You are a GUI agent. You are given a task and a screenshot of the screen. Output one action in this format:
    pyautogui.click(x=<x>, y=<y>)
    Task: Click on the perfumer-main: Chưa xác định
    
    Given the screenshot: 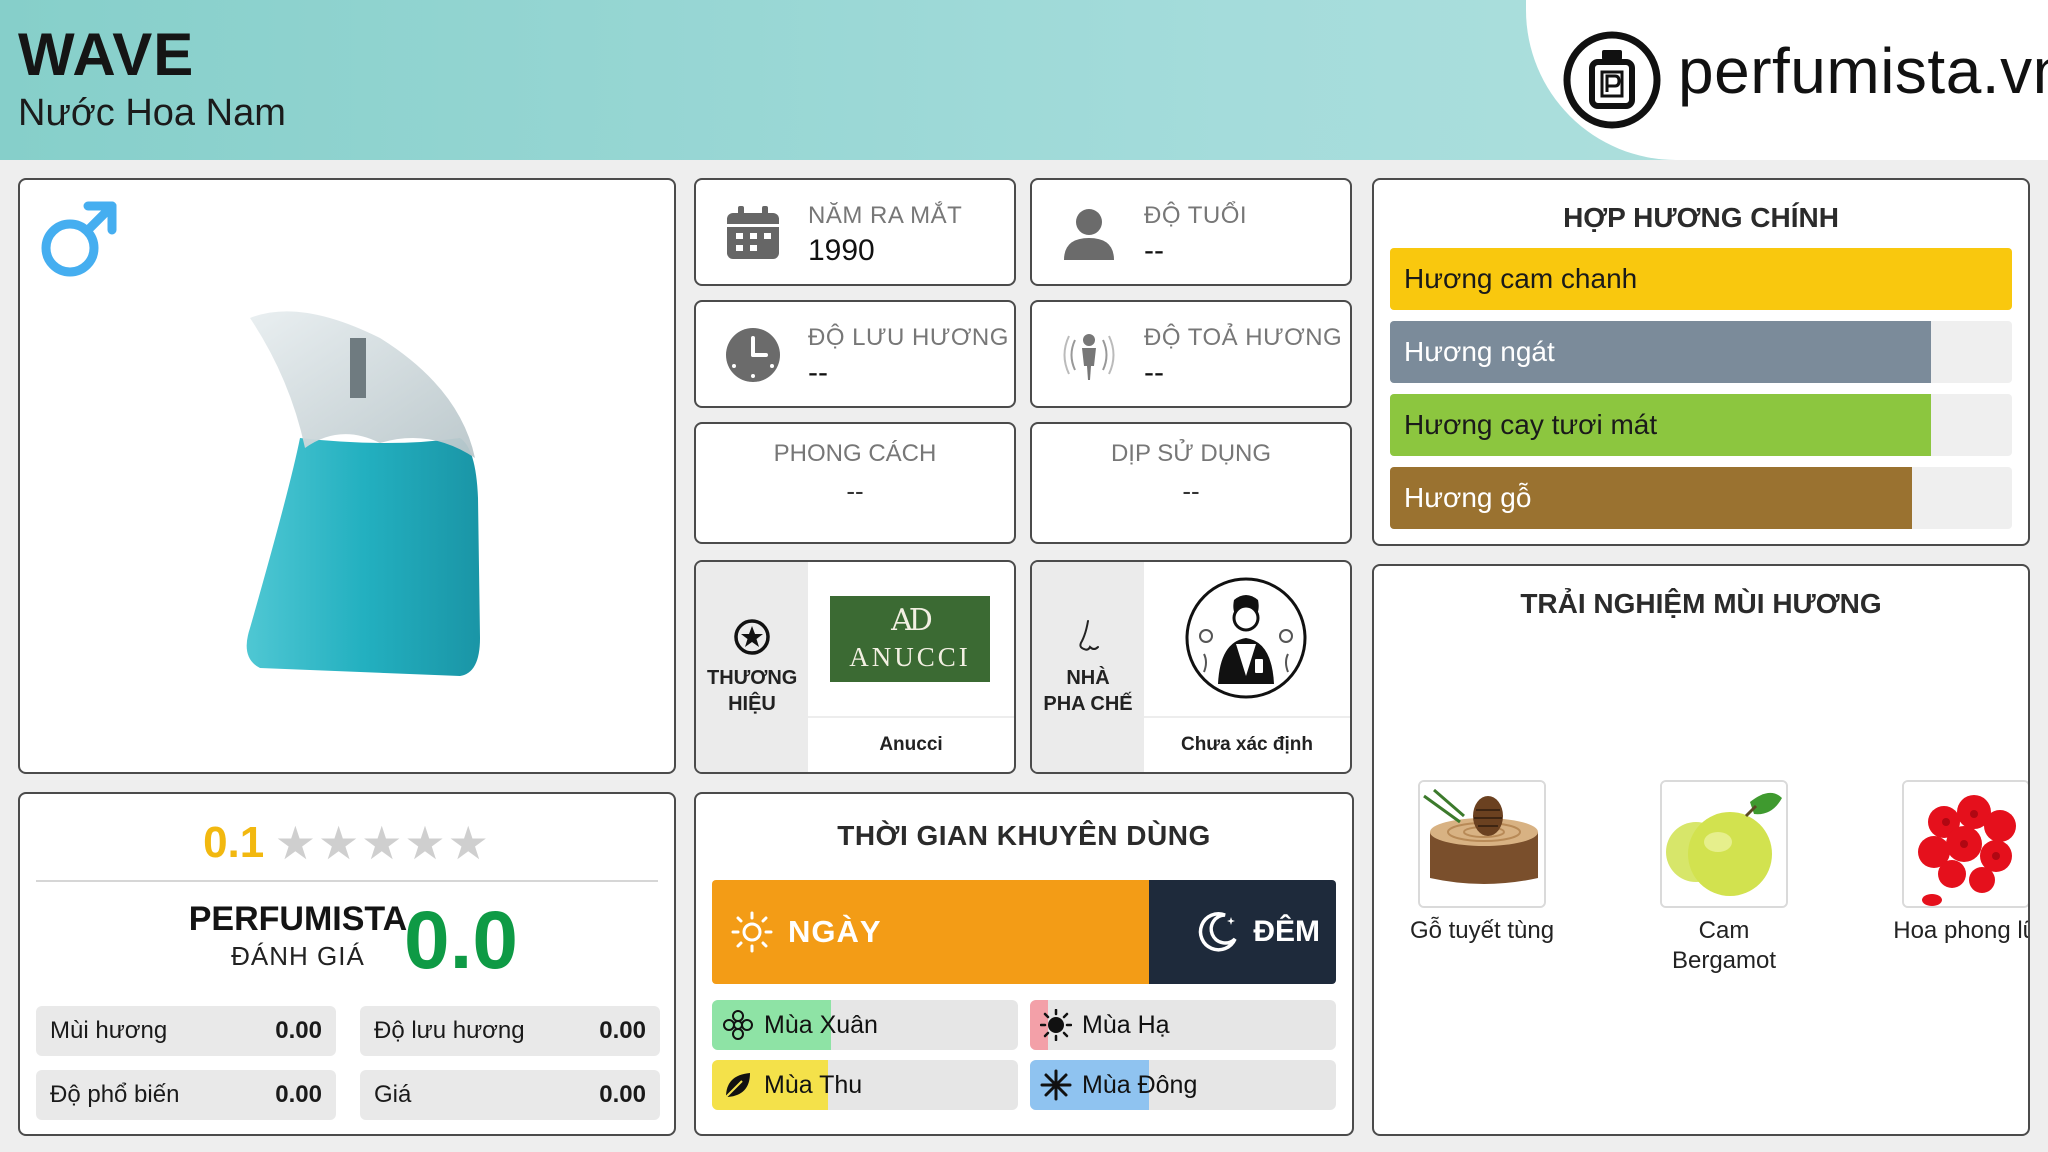 What is the action you would take?
    pyautogui.click(x=1247, y=667)
    